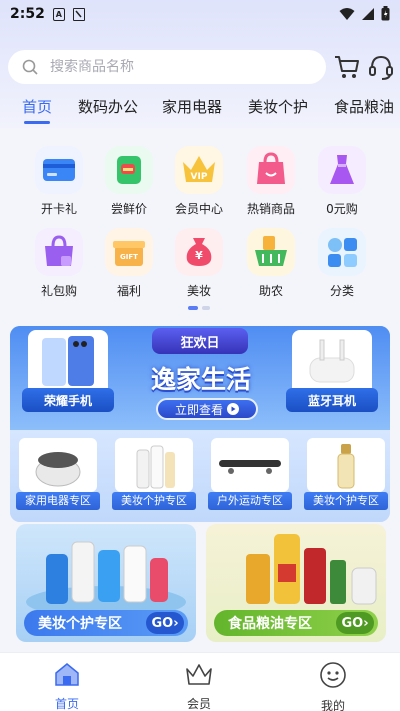 The width and height of the screenshot is (400, 711). I want to click on view-now-button: 立即查看, so click(207, 409).